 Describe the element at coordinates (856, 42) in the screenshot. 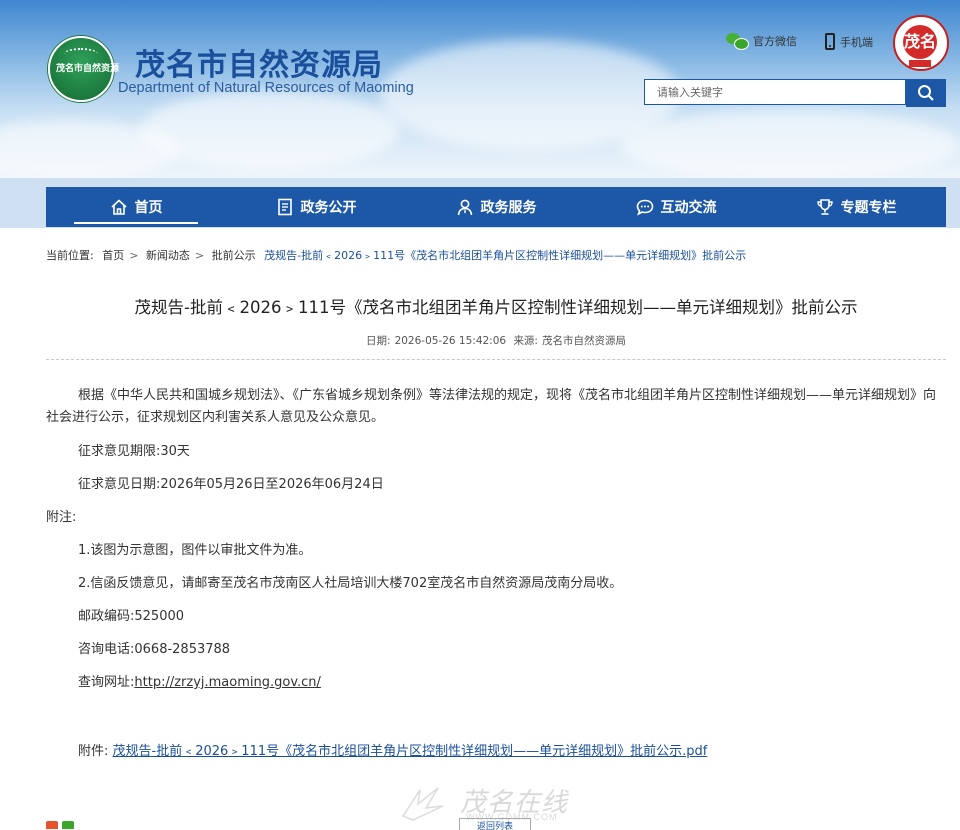

I see `mobile-version-label: 手机端` at that location.